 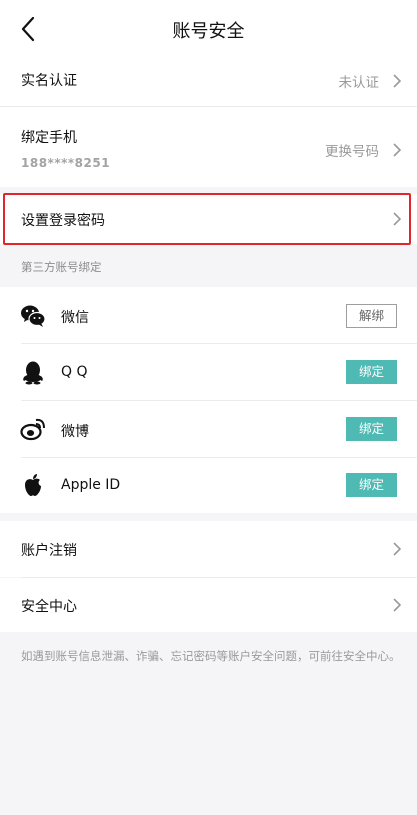 I want to click on phone-number: 188****8251, so click(x=66, y=163).